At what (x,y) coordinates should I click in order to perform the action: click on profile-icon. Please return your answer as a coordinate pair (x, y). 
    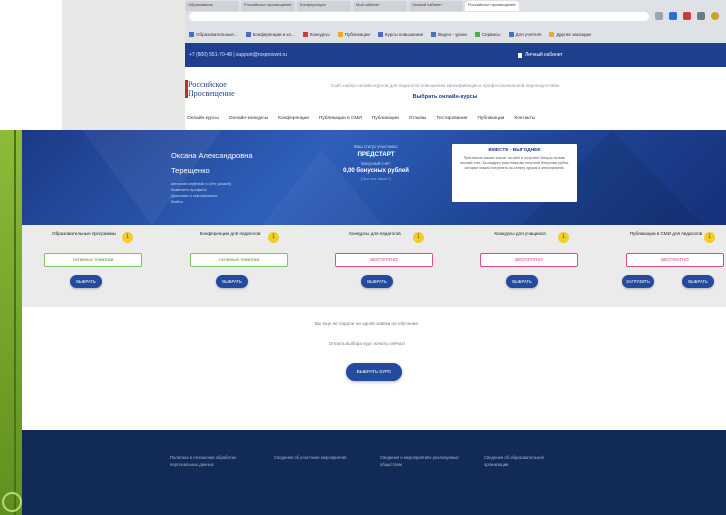
    Looking at the image, I should click on (715, 16).